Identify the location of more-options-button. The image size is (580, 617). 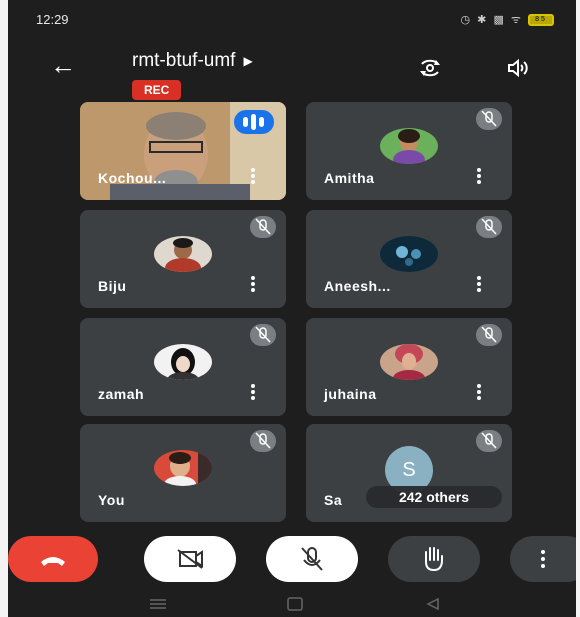
(543, 559).